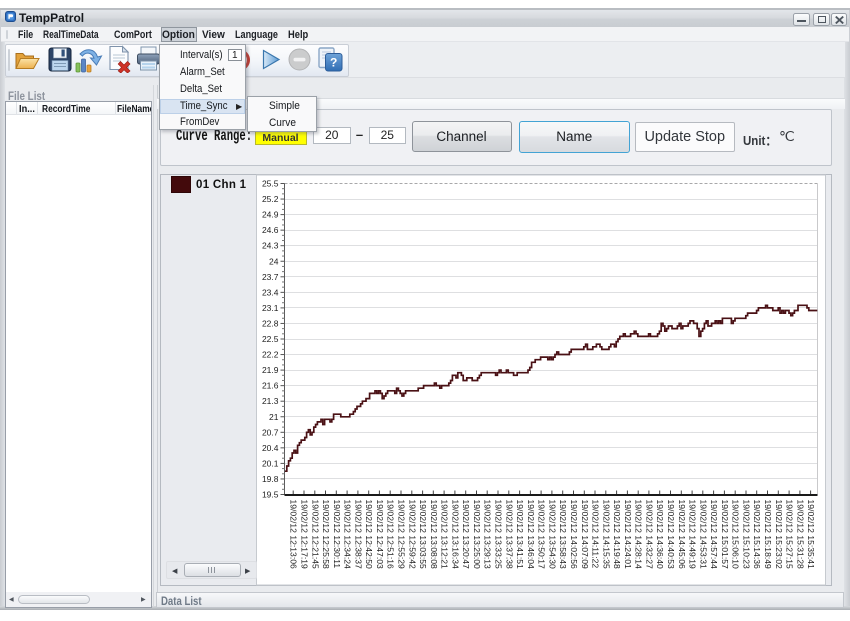 Image resolution: width=850 pixels, height=621 pixels. I want to click on svg-text: 19.5, so click(270, 495).